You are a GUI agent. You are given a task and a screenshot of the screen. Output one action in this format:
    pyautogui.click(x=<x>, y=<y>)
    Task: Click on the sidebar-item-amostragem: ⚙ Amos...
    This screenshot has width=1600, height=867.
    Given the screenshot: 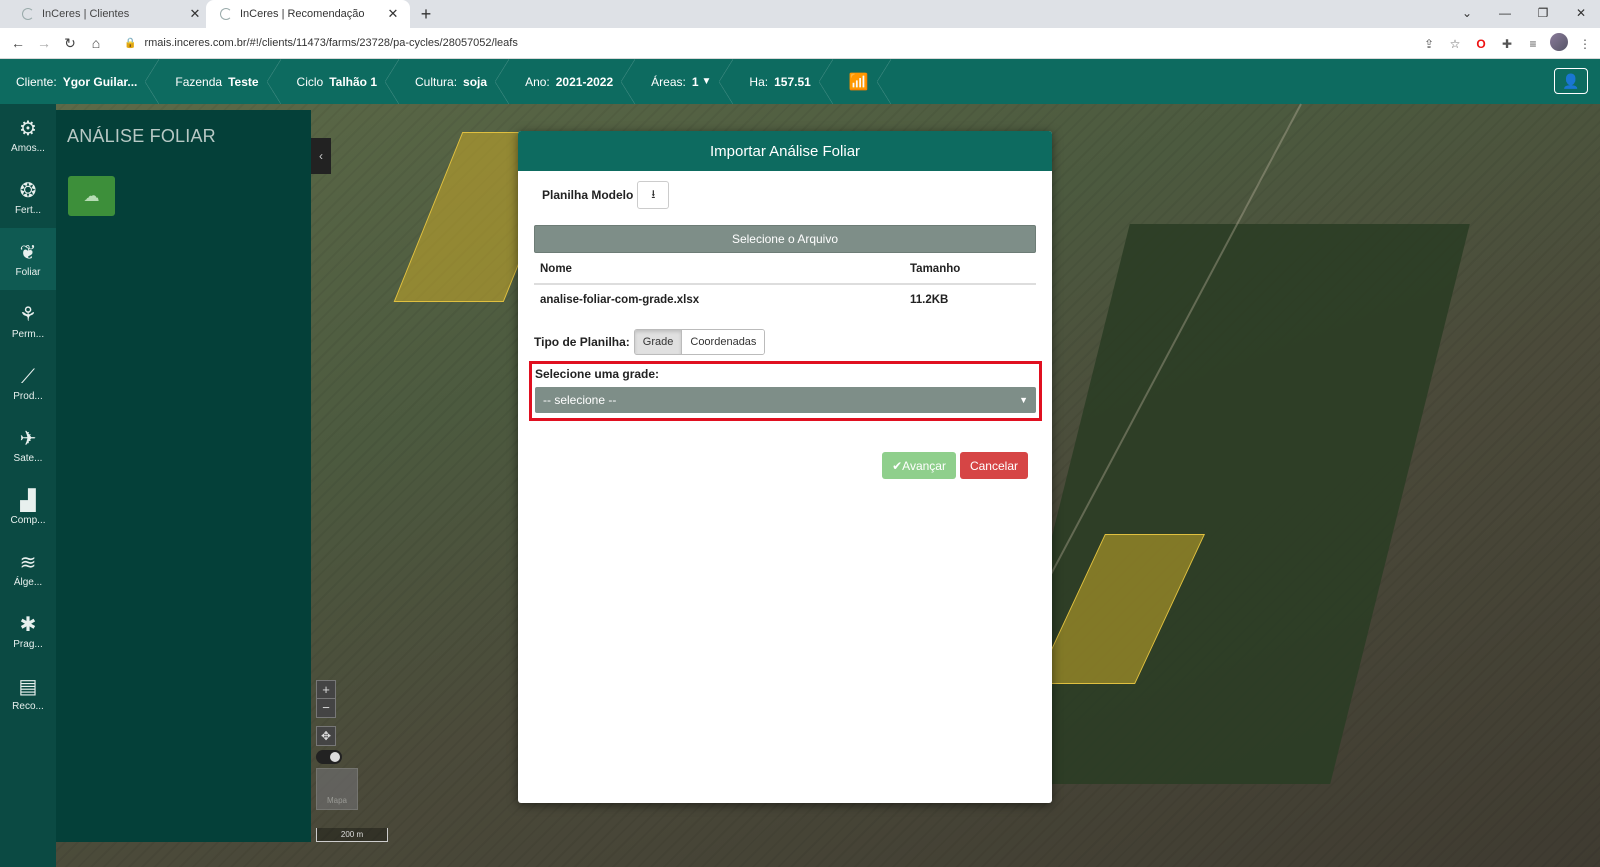 What is the action you would take?
    pyautogui.click(x=28, y=135)
    